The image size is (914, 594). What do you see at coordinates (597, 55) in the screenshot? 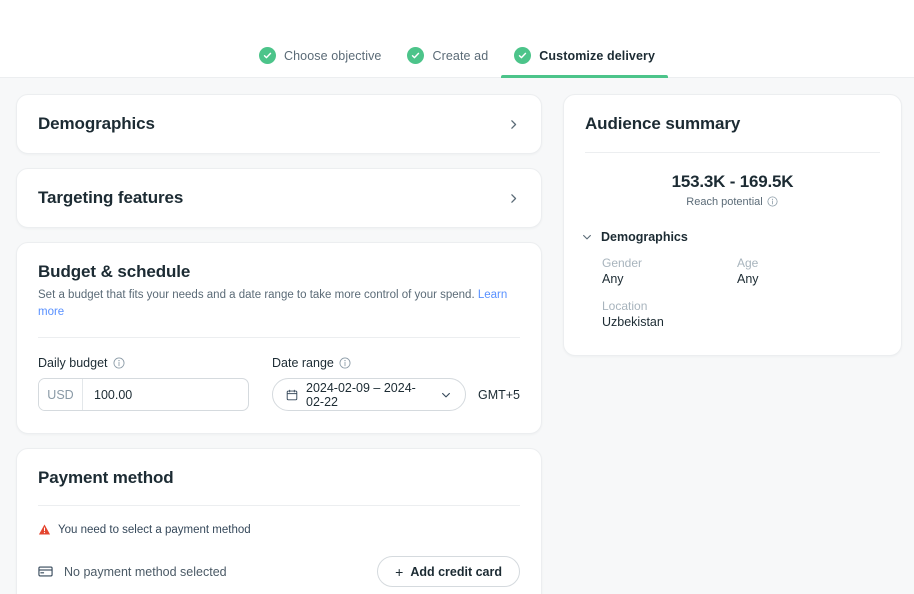
I see `step-label: Customize delivery` at bounding box center [597, 55].